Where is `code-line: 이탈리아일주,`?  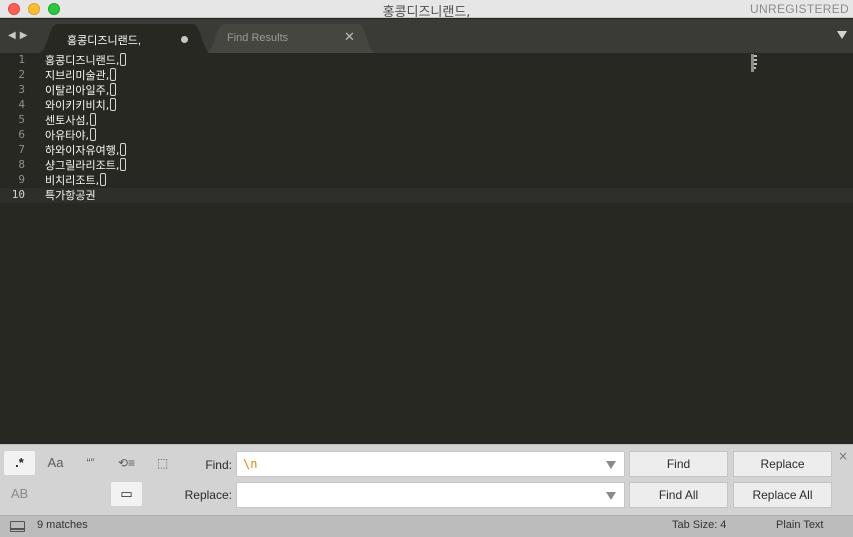 code-line: 이탈리아일주, is located at coordinates (81, 90).